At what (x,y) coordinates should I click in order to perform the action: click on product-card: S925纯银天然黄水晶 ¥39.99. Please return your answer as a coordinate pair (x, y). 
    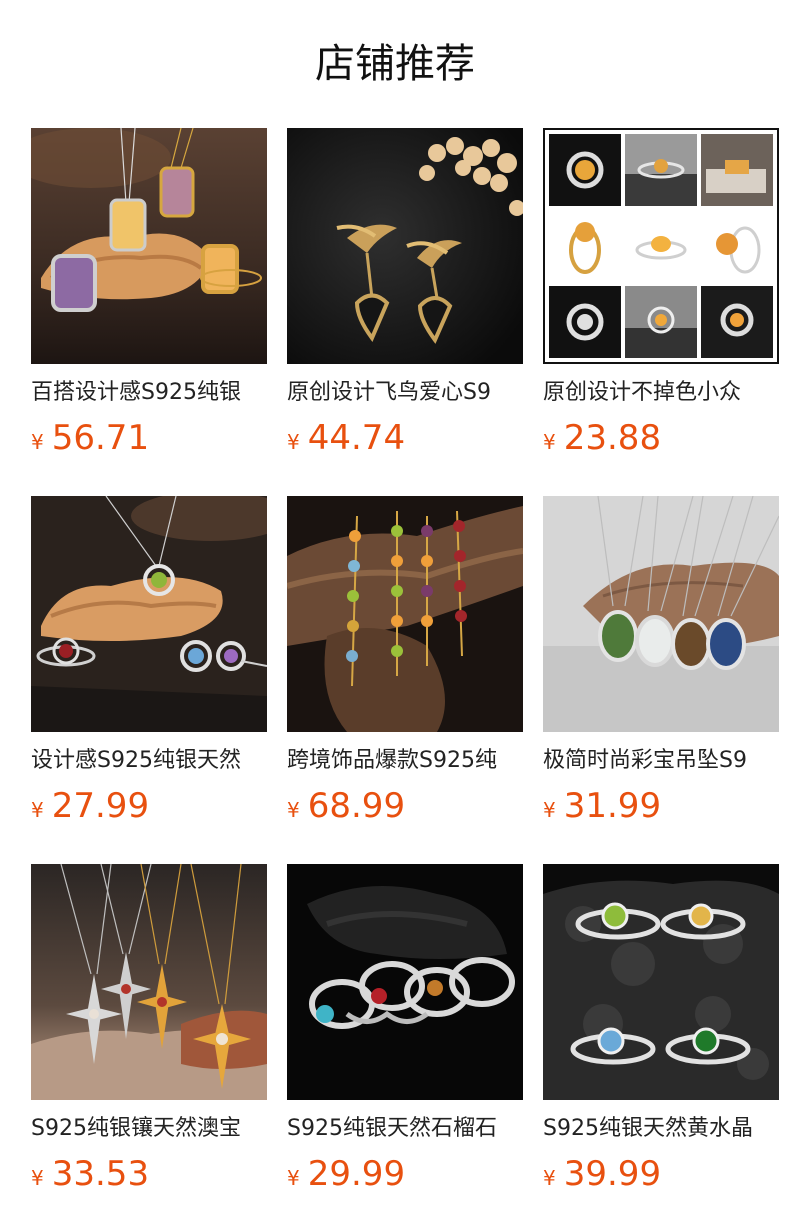
    Looking at the image, I should click on (661, 1029).